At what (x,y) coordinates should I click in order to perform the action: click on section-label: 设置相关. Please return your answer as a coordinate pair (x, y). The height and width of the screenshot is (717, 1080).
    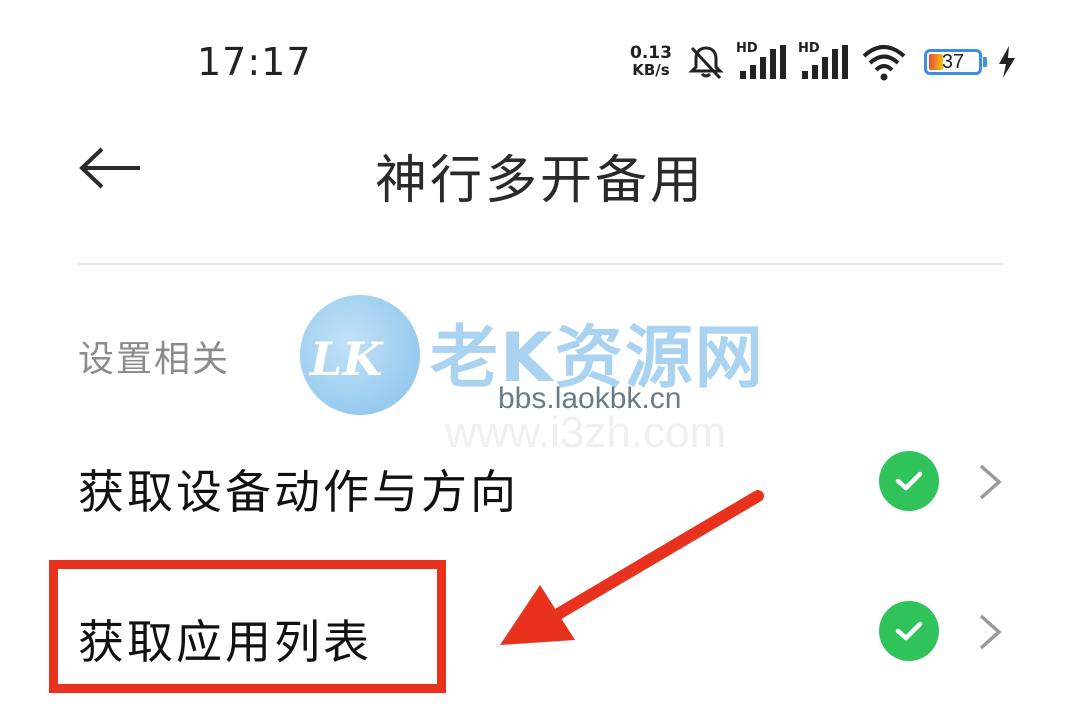
    Looking at the image, I should click on (154, 359).